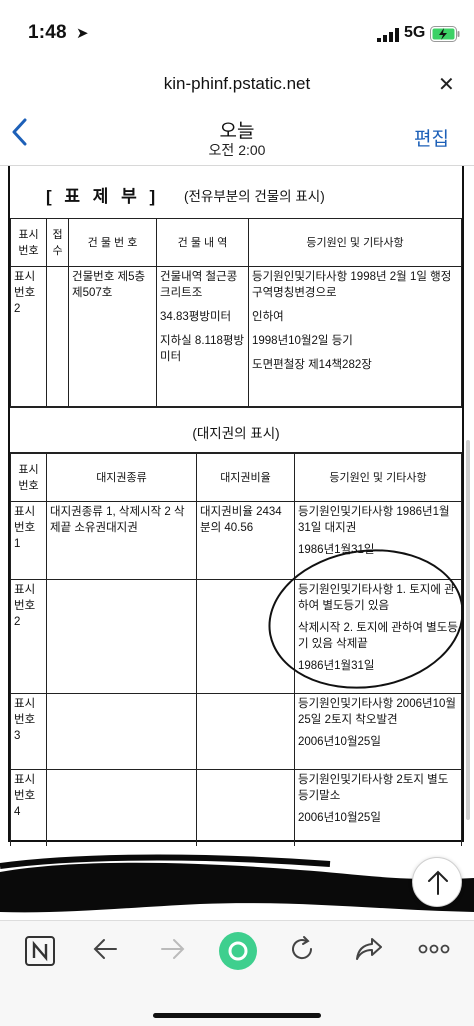  I want to click on cell-bldg-no: 건물번호 제5층 제507호, so click(112, 336).